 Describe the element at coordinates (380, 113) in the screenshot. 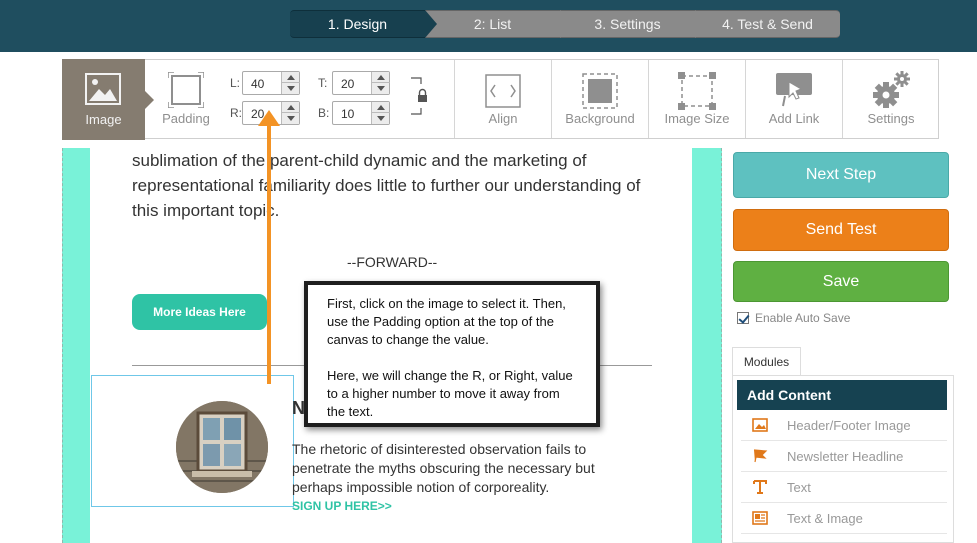

I see `padding-bottom-stepper` at that location.